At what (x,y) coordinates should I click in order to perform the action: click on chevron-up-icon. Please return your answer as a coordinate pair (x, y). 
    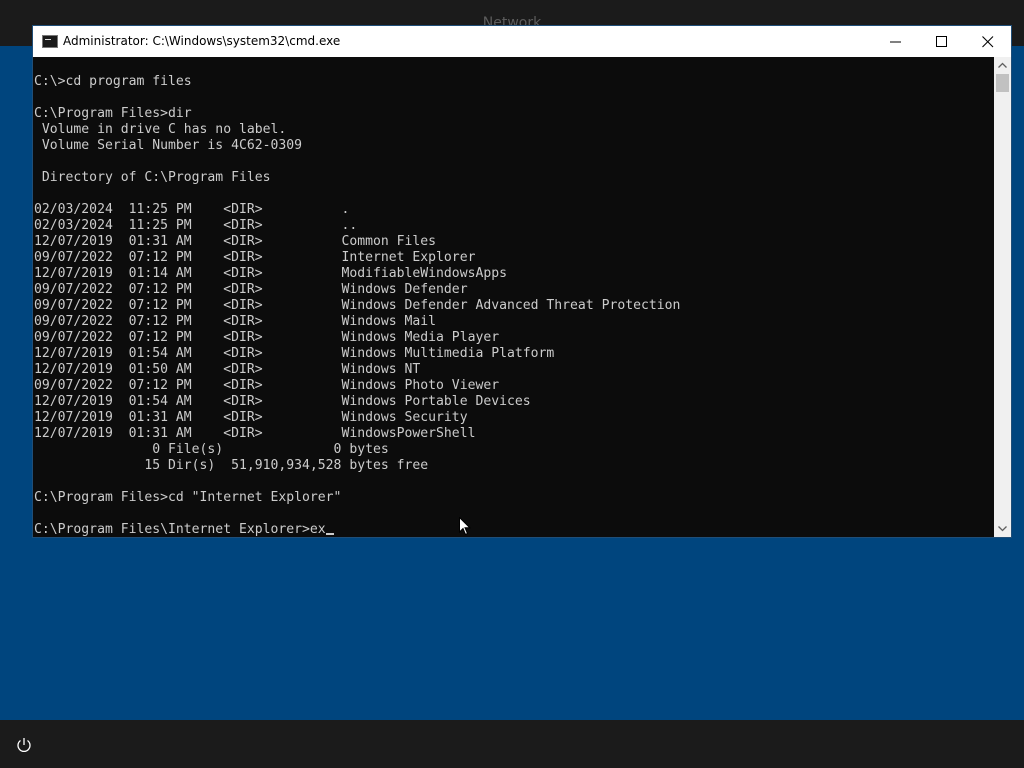
    Looking at the image, I should click on (1002, 65).